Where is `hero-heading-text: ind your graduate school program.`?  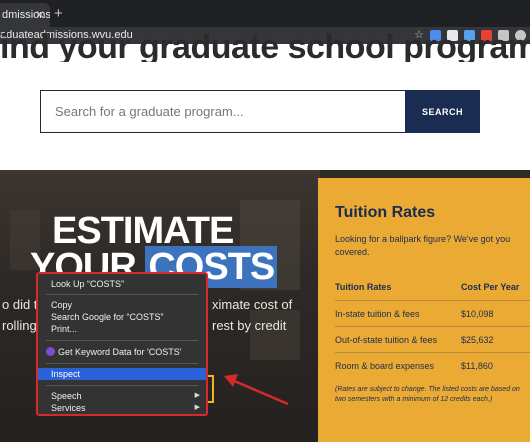
hero-heading-text: ind your graduate school program. is located at coordinates (265, 46).